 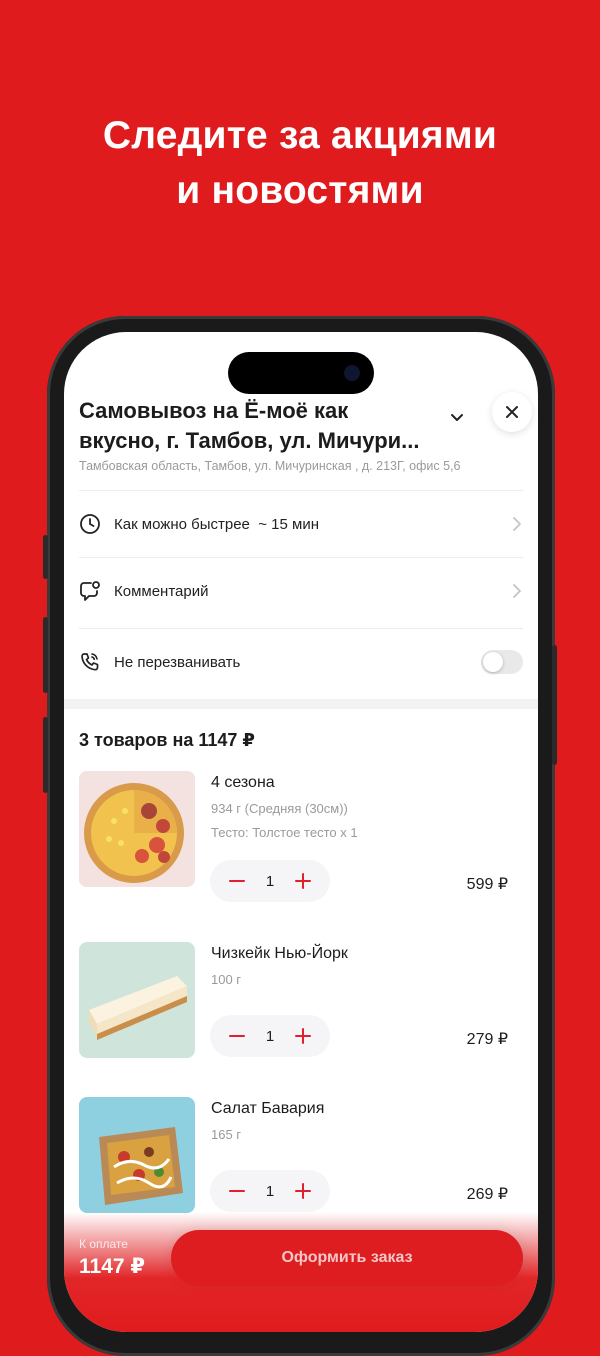 What do you see at coordinates (279, 953) in the screenshot?
I see `item-name: Чизкейк Нью-Йорк` at bounding box center [279, 953].